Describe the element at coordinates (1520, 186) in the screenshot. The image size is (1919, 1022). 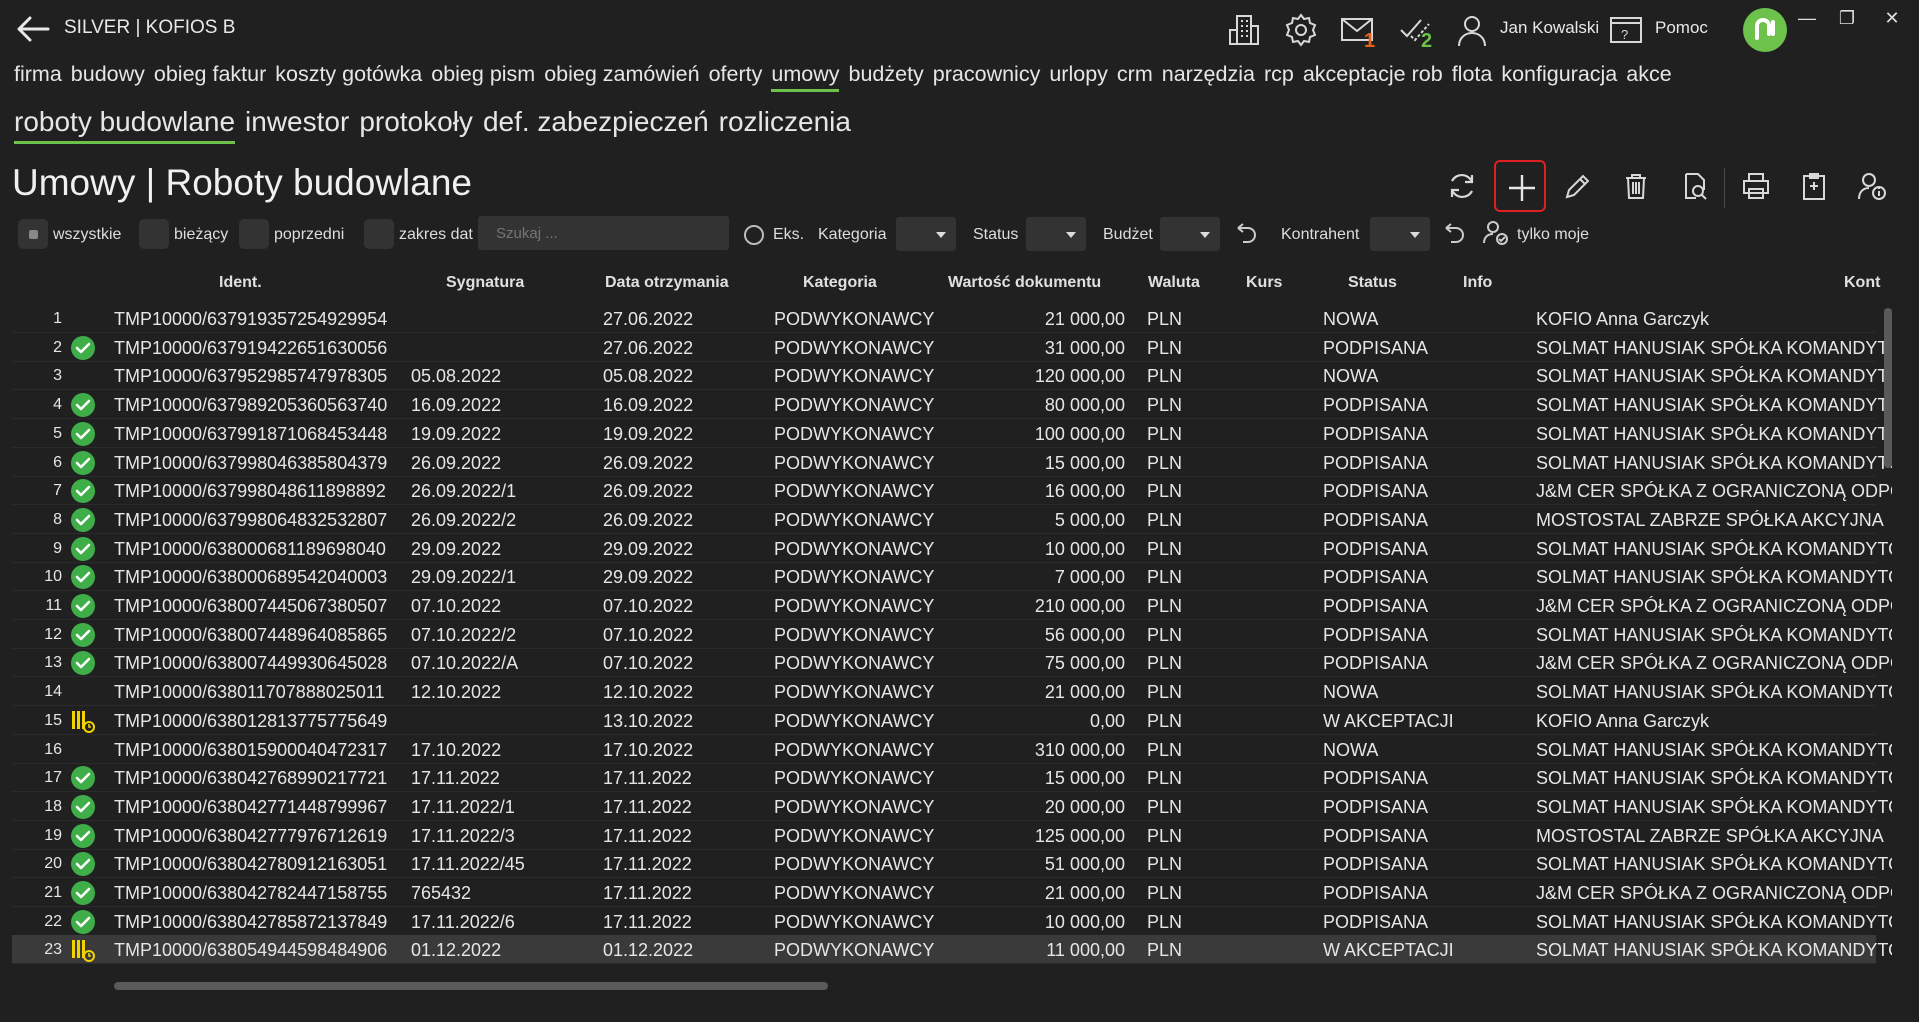
I see `add-icon` at that location.